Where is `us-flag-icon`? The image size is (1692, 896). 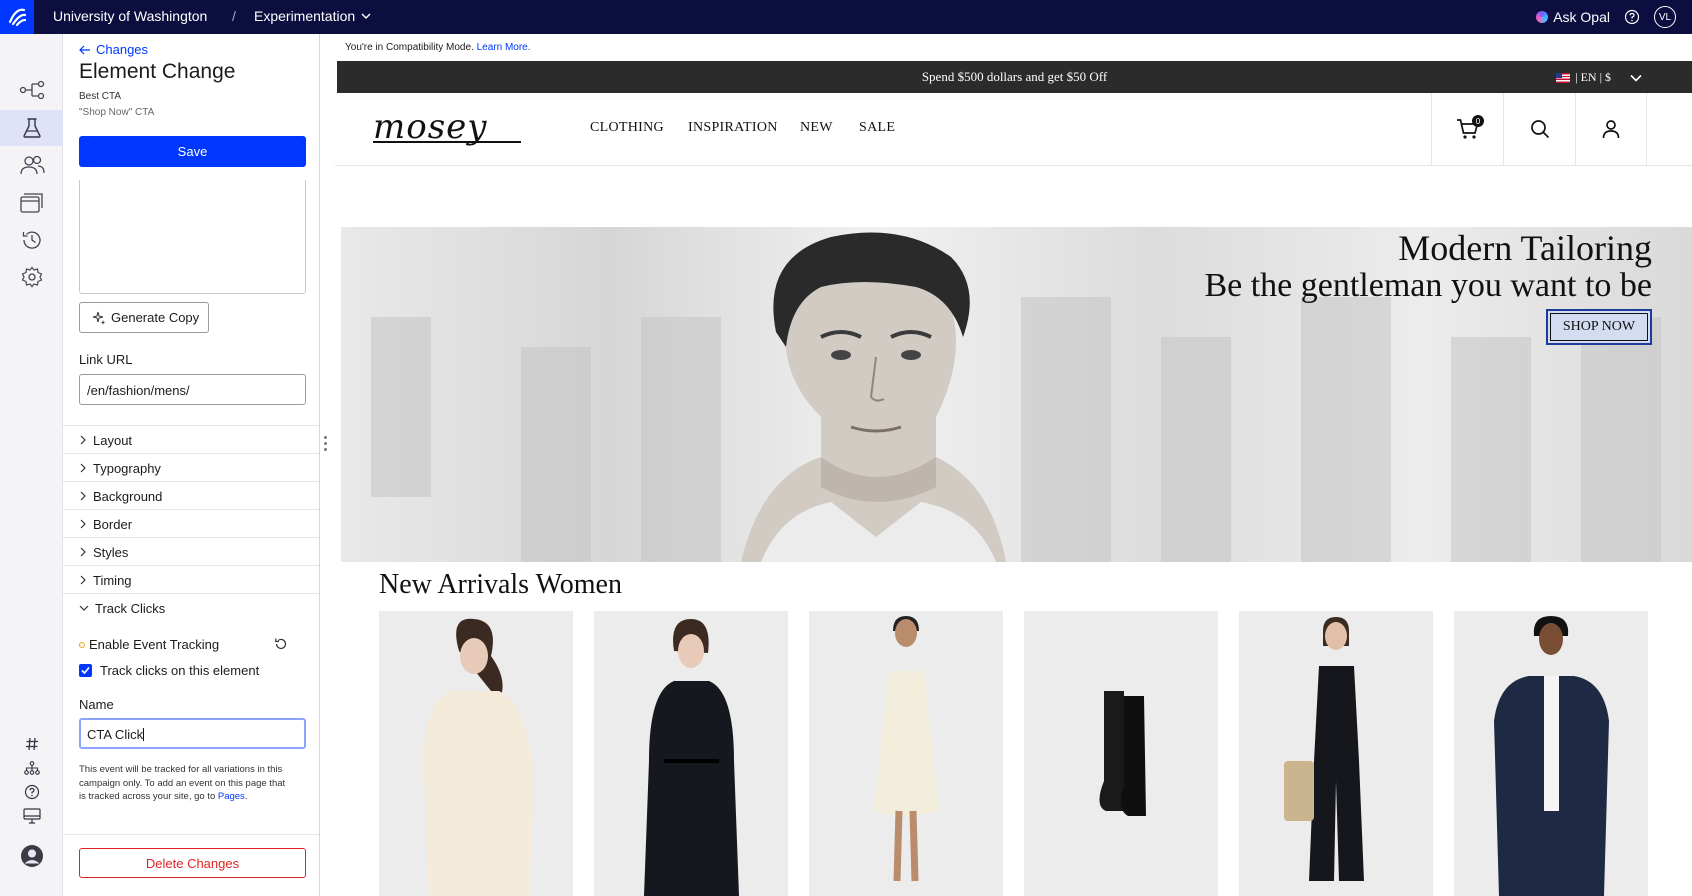 us-flag-icon is located at coordinates (1563, 77).